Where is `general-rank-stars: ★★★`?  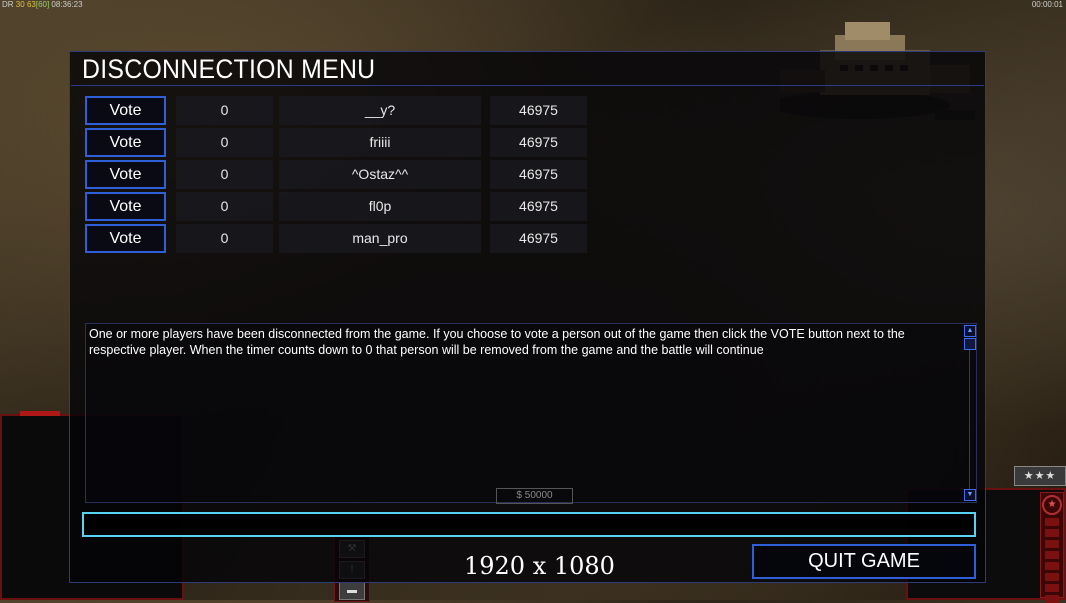 general-rank-stars: ★★★ is located at coordinates (1040, 476).